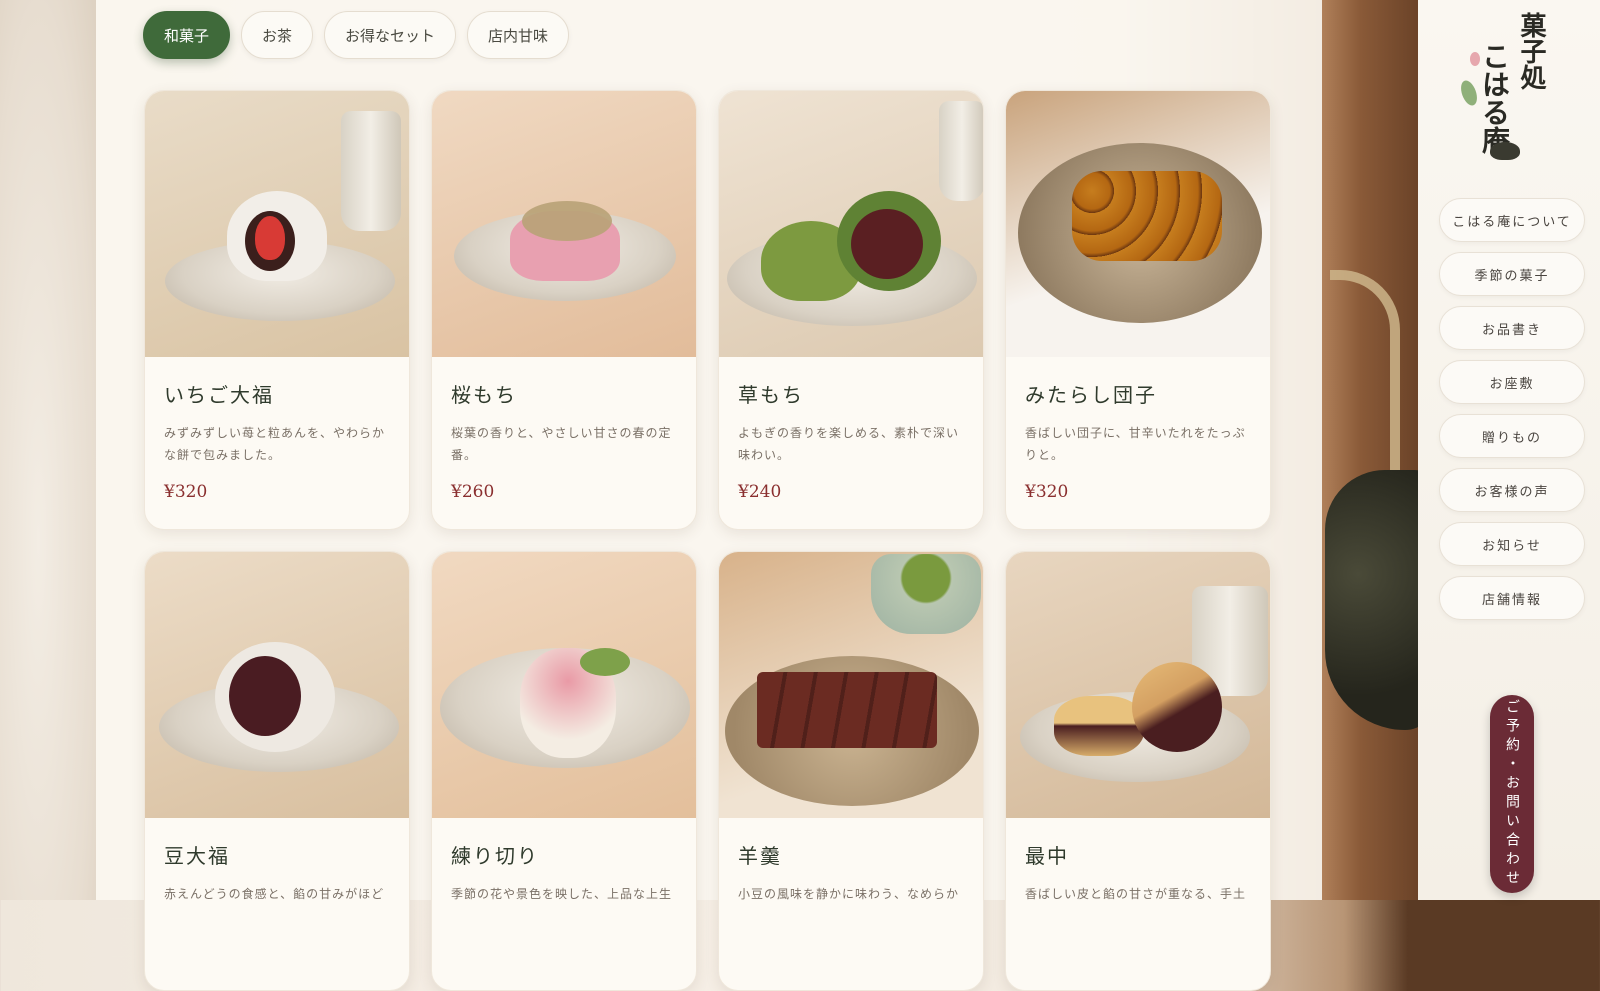  What do you see at coordinates (851, 224) in the screenshot?
I see `kusa-mochi-image` at bounding box center [851, 224].